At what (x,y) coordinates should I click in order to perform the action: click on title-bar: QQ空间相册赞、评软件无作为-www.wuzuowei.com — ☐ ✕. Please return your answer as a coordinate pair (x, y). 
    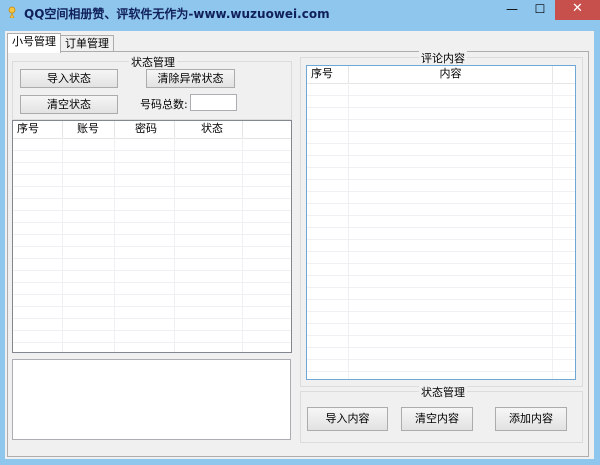
    Looking at the image, I should click on (300, 13).